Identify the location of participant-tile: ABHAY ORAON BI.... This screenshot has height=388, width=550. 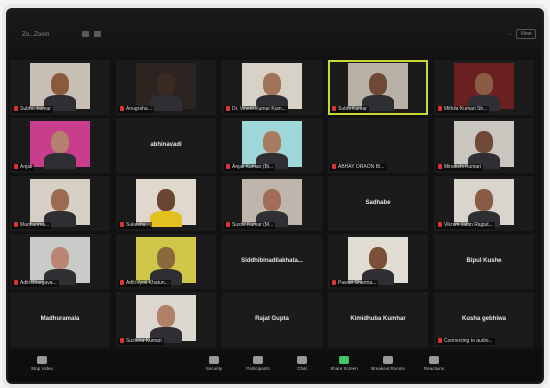
(378, 145).